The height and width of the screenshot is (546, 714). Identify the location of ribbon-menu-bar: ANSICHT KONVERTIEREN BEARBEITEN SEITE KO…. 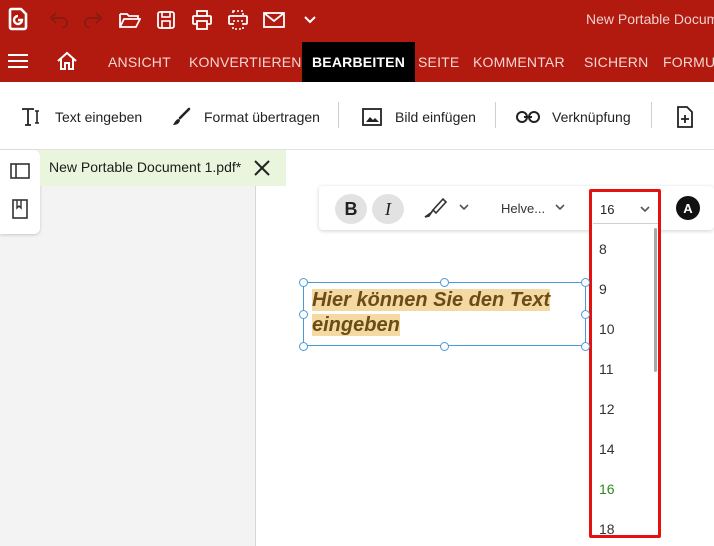
(357, 61).